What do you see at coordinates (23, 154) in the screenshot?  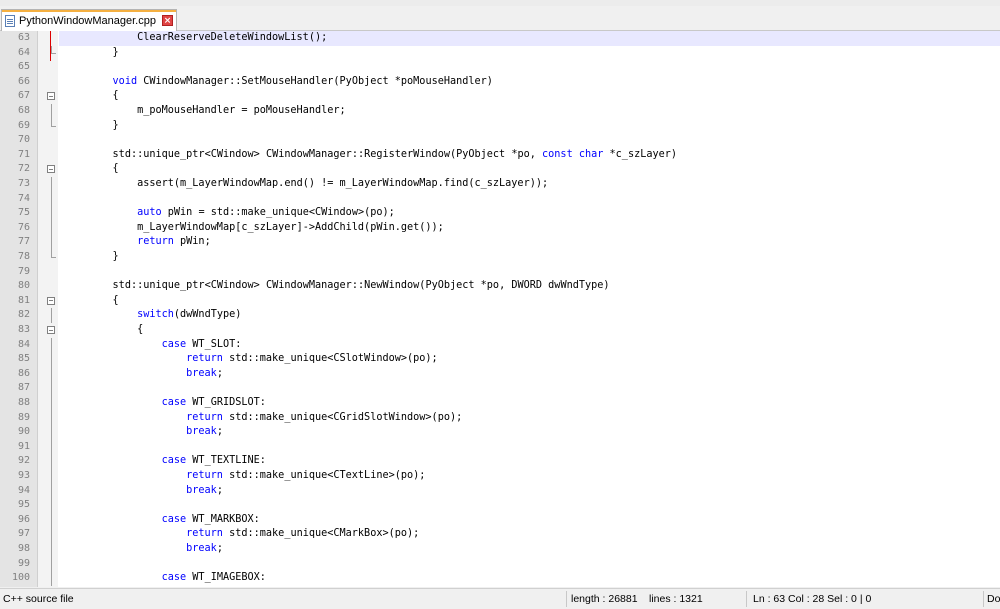 I see `line-number: 71` at bounding box center [23, 154].